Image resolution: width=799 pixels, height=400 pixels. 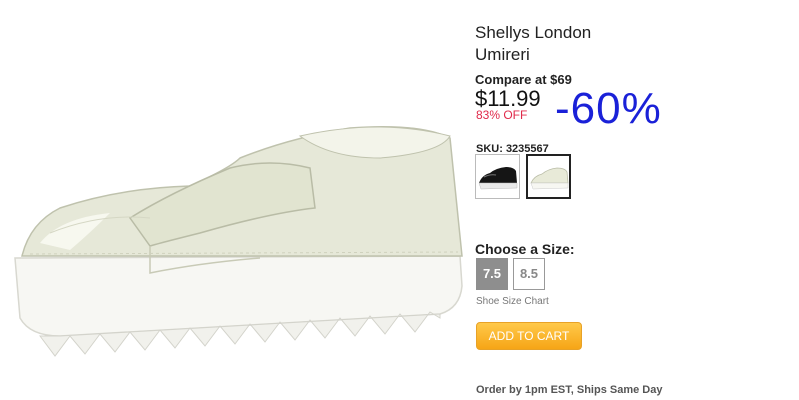 What do you see at coordinates (529, 274) in the screenshot?
I see `size-option-8-5: 8.5` at bounding box center [529, 274].